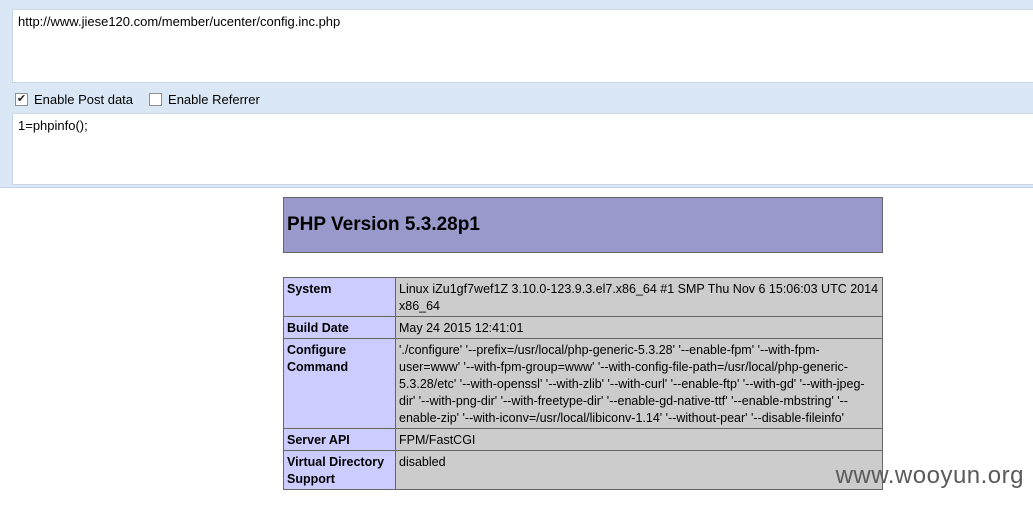 The image size is (1033, 507). What do you see at coordinates (639, 327) in the screenshot?
I see `row-value: May 24 2015 12:41:01` at bounding box center [639, 327].